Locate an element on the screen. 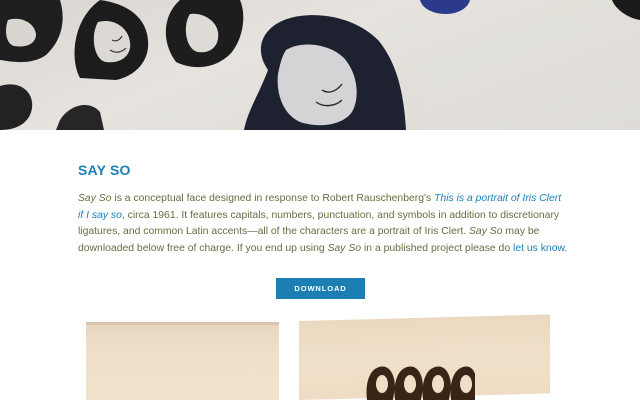 The height and width of the screenshot is (400, 640). paper-photo-left is located at coordinates (182, 361).